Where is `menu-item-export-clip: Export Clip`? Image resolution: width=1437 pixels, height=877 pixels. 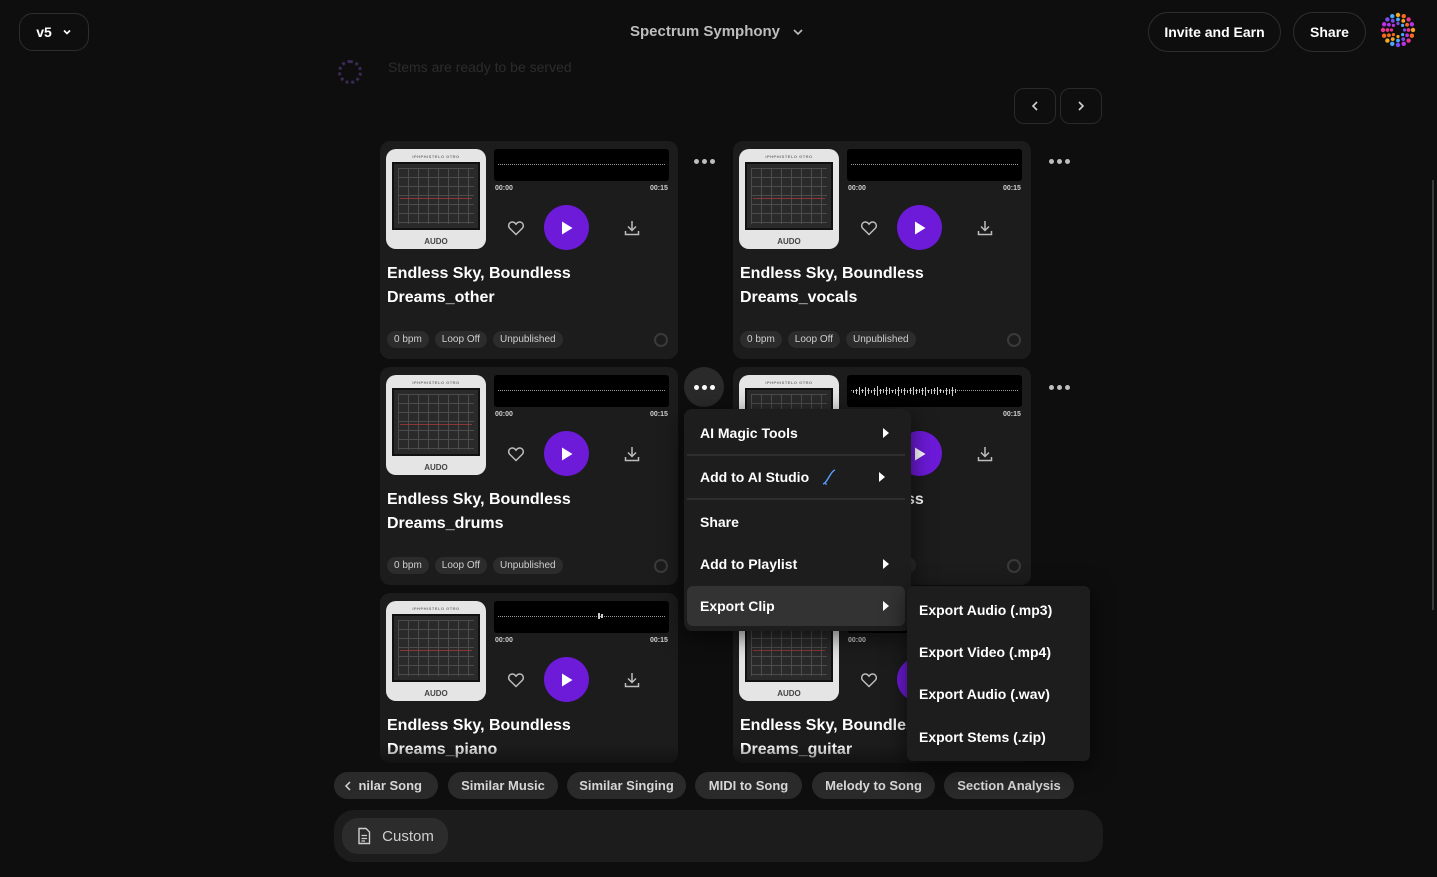
menu-item-export-clip: Export Clip is located at coordinates (796, 606).